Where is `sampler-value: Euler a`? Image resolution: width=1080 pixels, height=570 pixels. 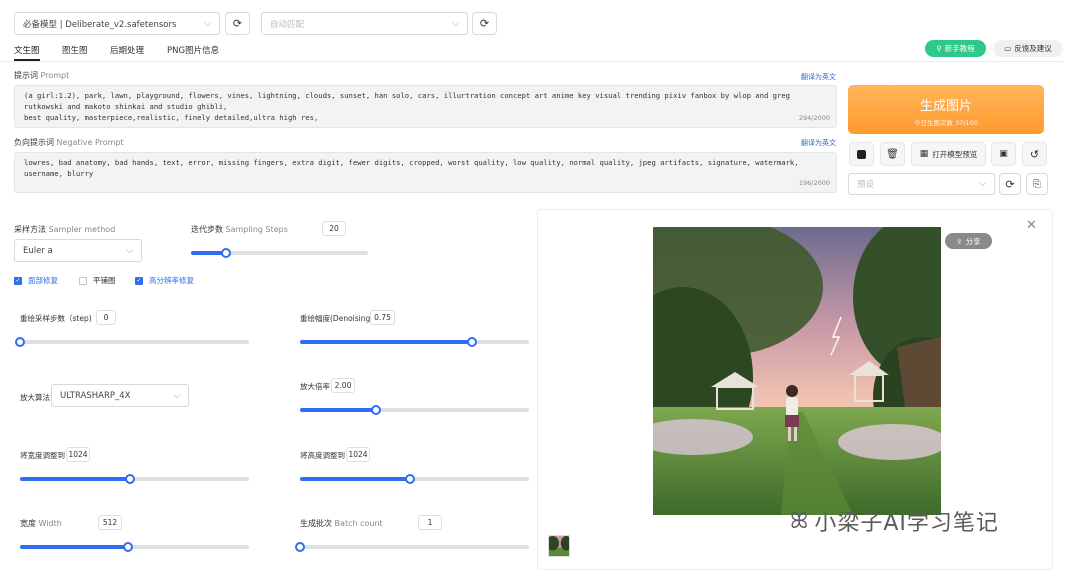
sampler-value: Euler a is located at coordinates (38, 250).